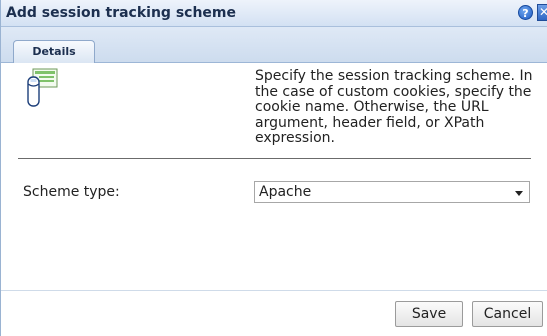 Image resolution: width=547 pixels, height=336 pixels. Describe the element at coordinates (525, 12) in the screenshot. I see `help-icon: ?` at that location.